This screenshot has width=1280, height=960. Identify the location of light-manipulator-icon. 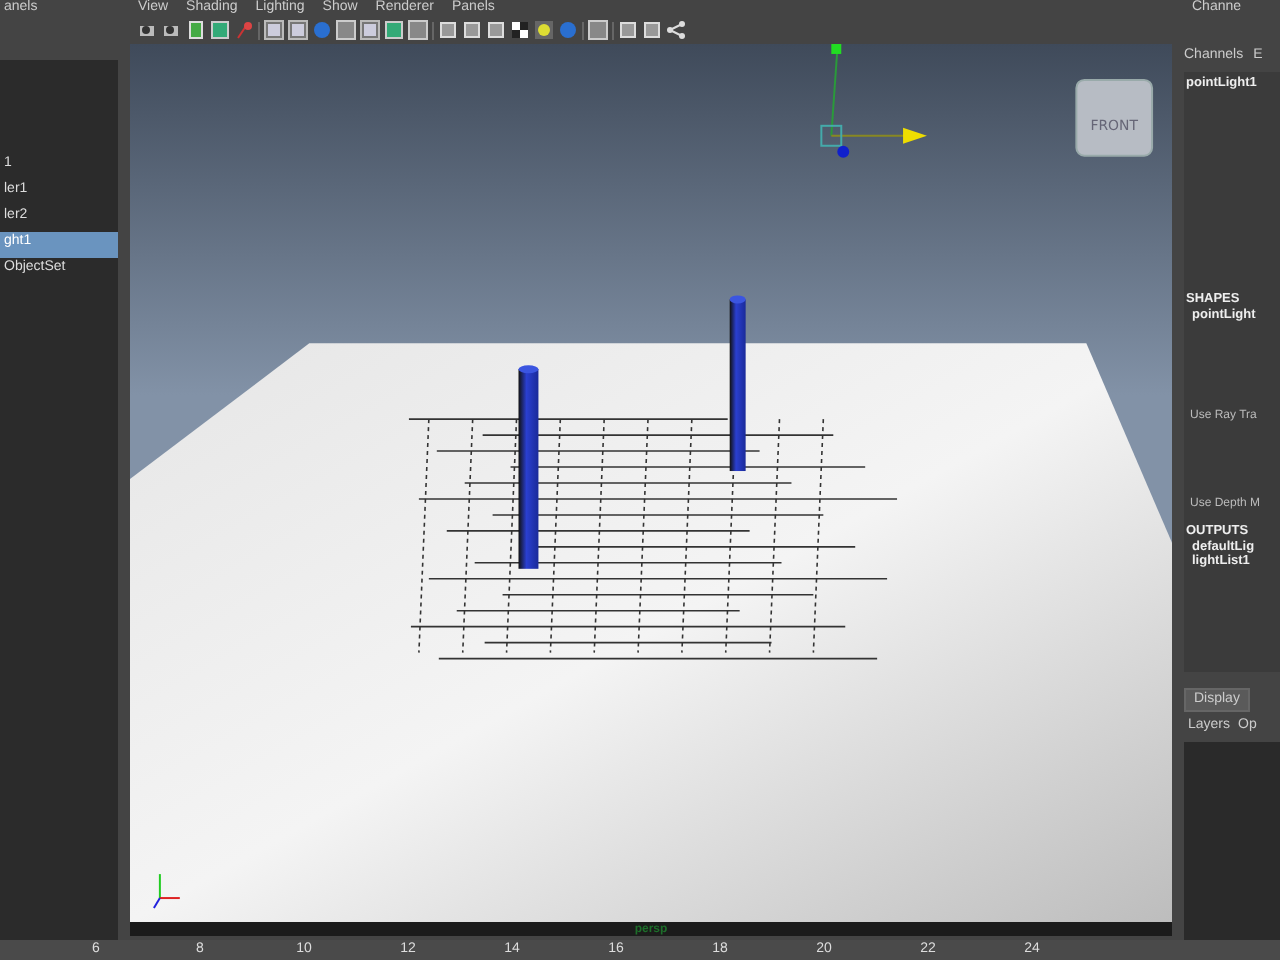
(873, 101).